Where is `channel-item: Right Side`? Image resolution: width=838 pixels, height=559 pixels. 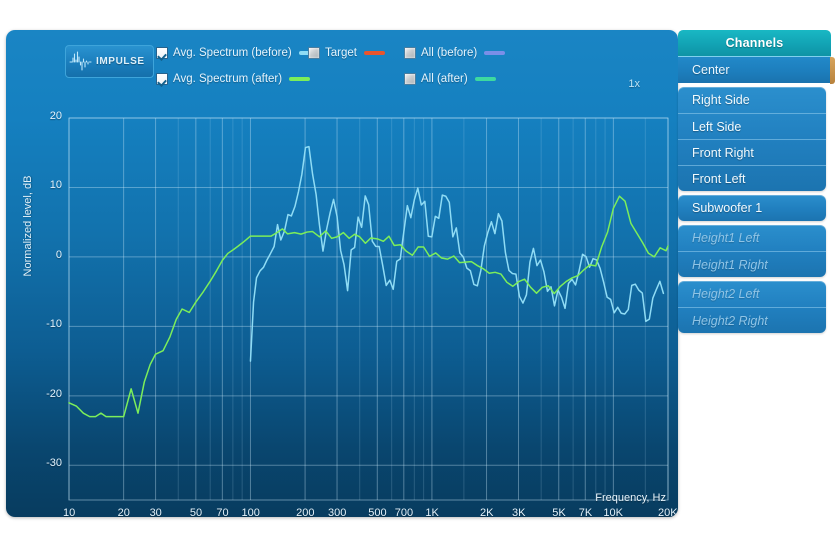
channel-item: Right Side is located at coordinates (752, 100).